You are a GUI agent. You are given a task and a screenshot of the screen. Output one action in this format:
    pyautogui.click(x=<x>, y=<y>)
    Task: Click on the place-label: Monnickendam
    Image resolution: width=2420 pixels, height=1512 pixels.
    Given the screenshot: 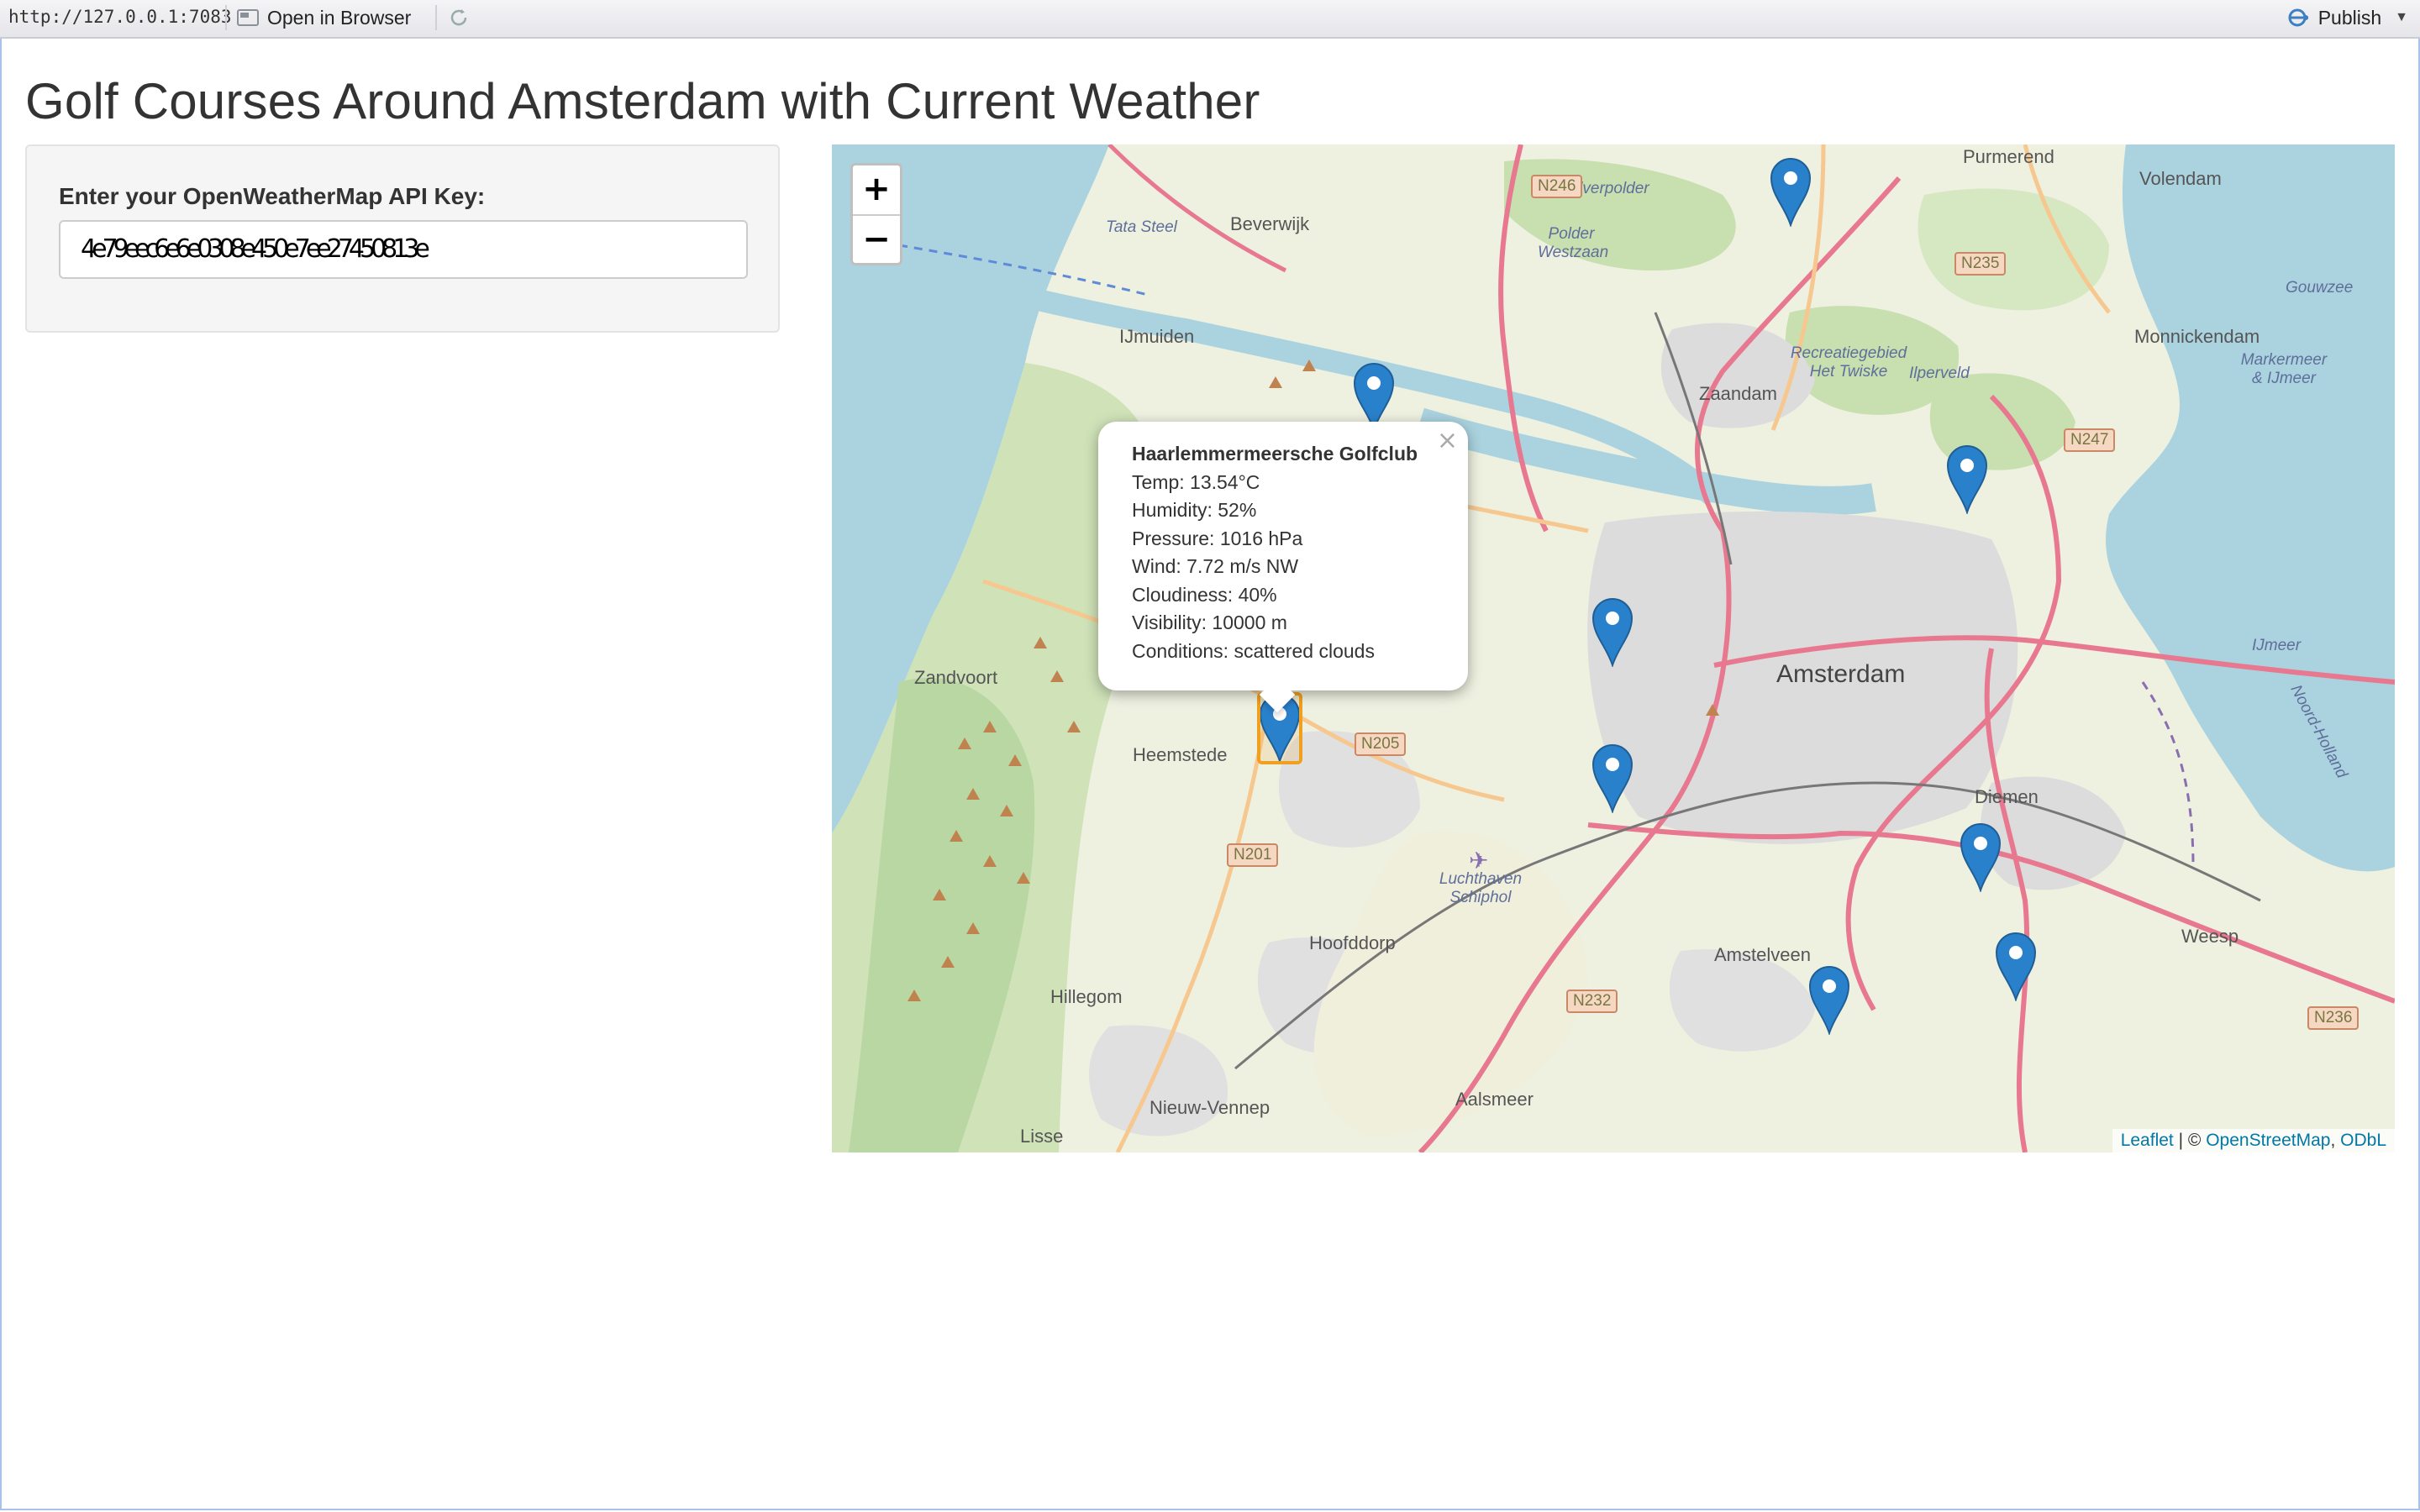 What is the action you would take?
    pyautogui.click(x=2197, y=336)
    